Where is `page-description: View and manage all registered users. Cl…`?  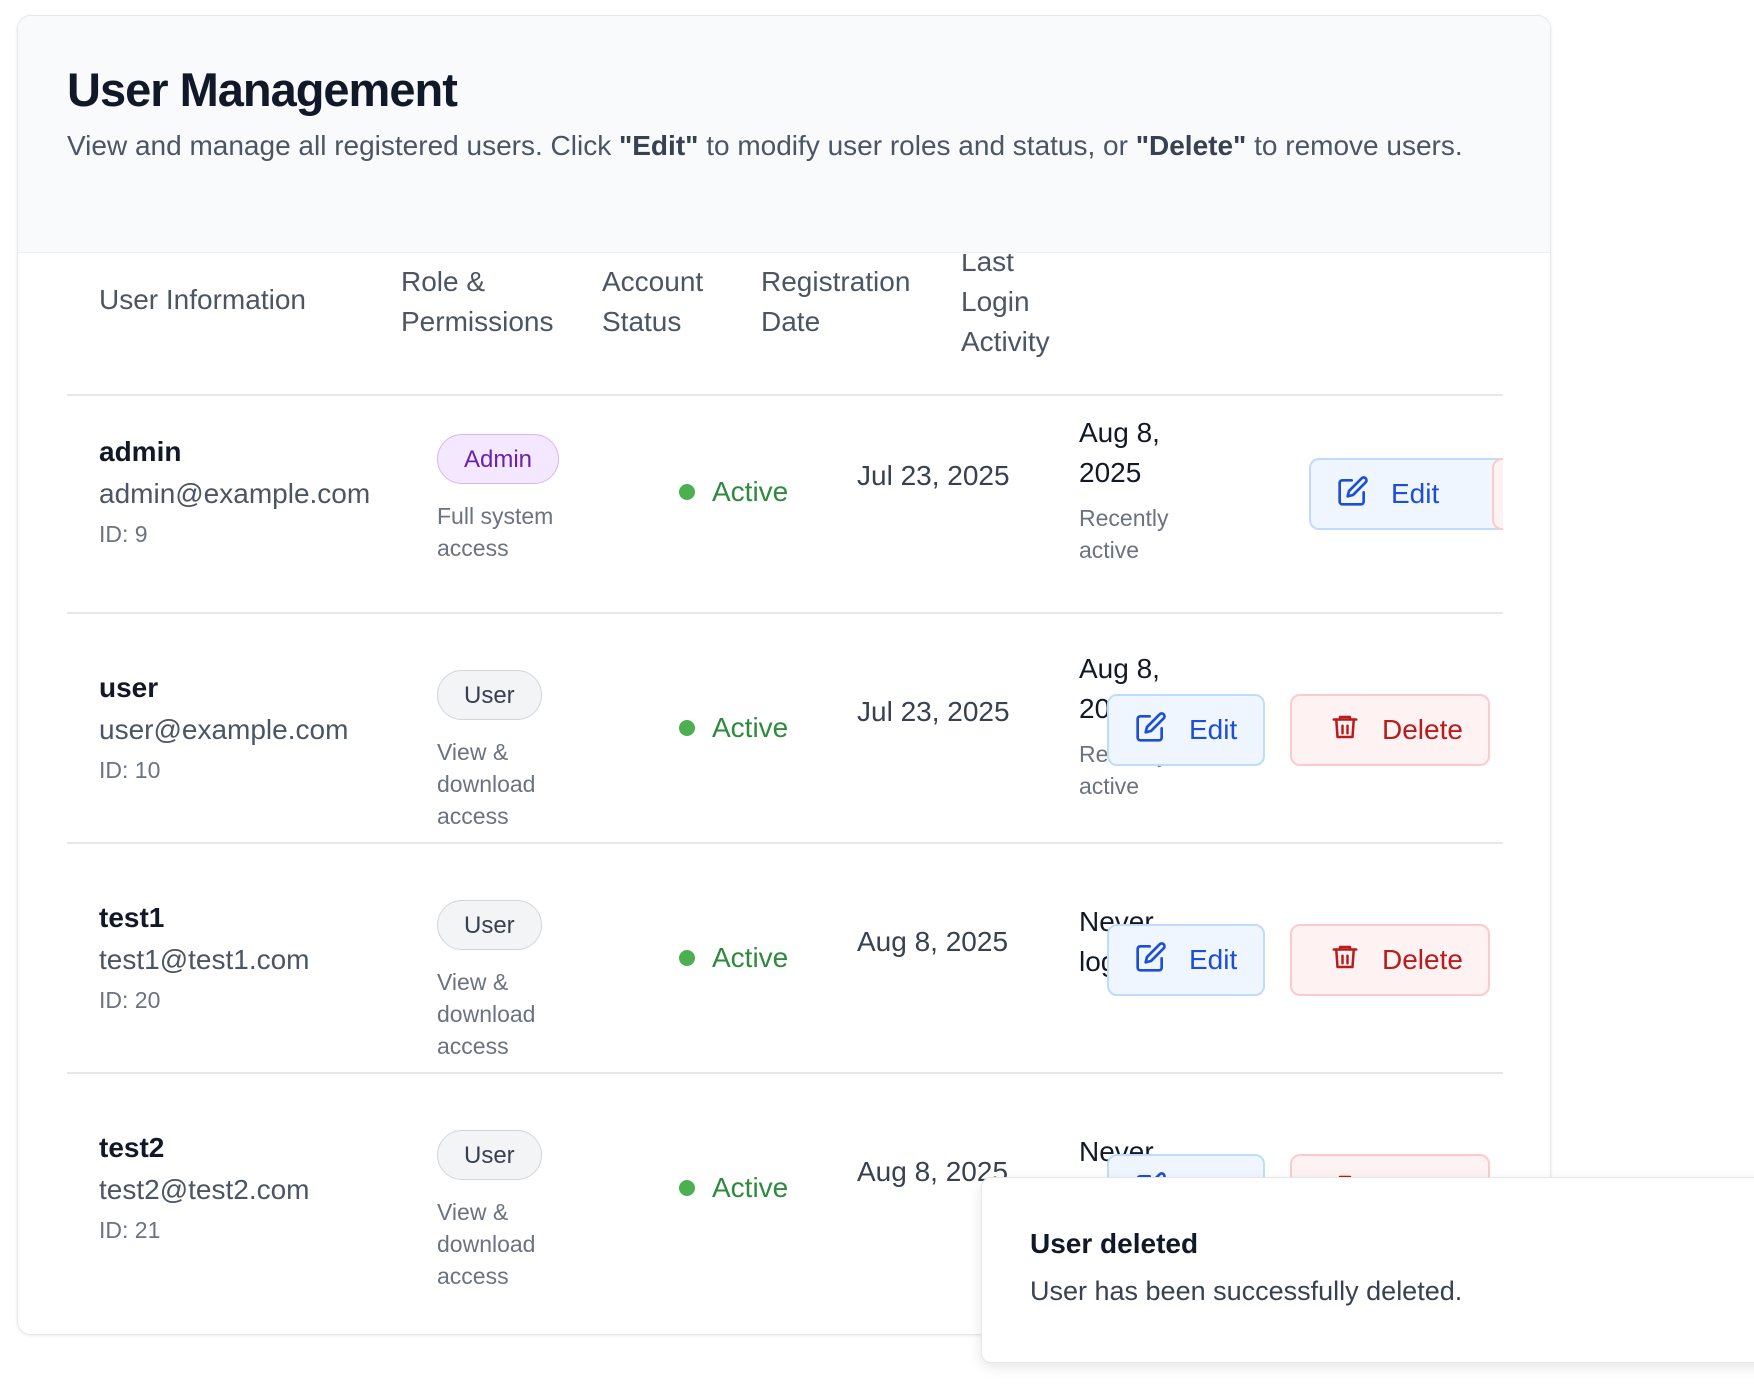
page-description: View and manage all registered users. Cl… is located at coordinates (777, 146).